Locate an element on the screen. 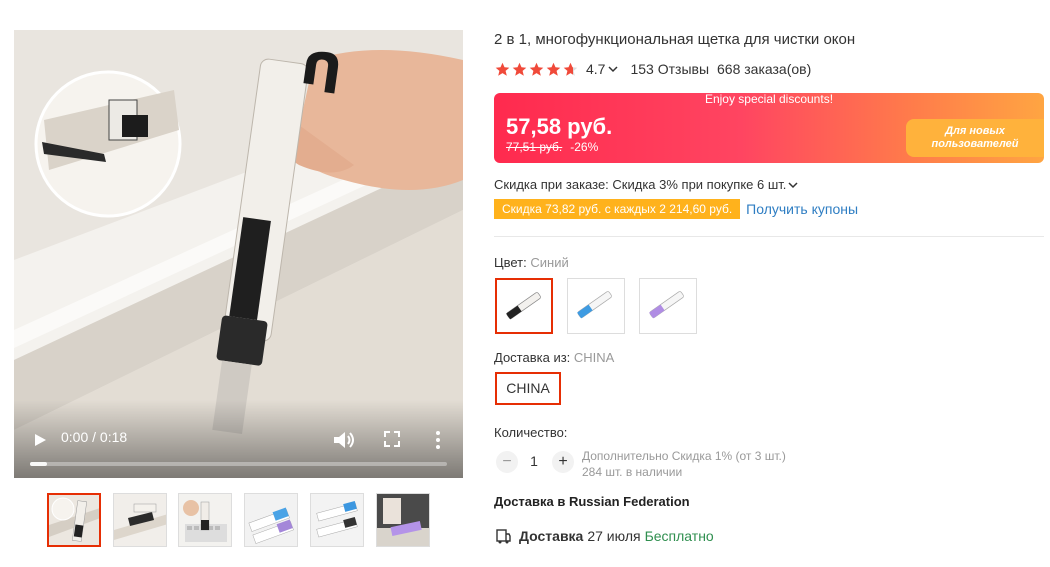 The width and height of the screenshot is (1050, 567). thumbnail-1-image is located at coordinates (74, 520).